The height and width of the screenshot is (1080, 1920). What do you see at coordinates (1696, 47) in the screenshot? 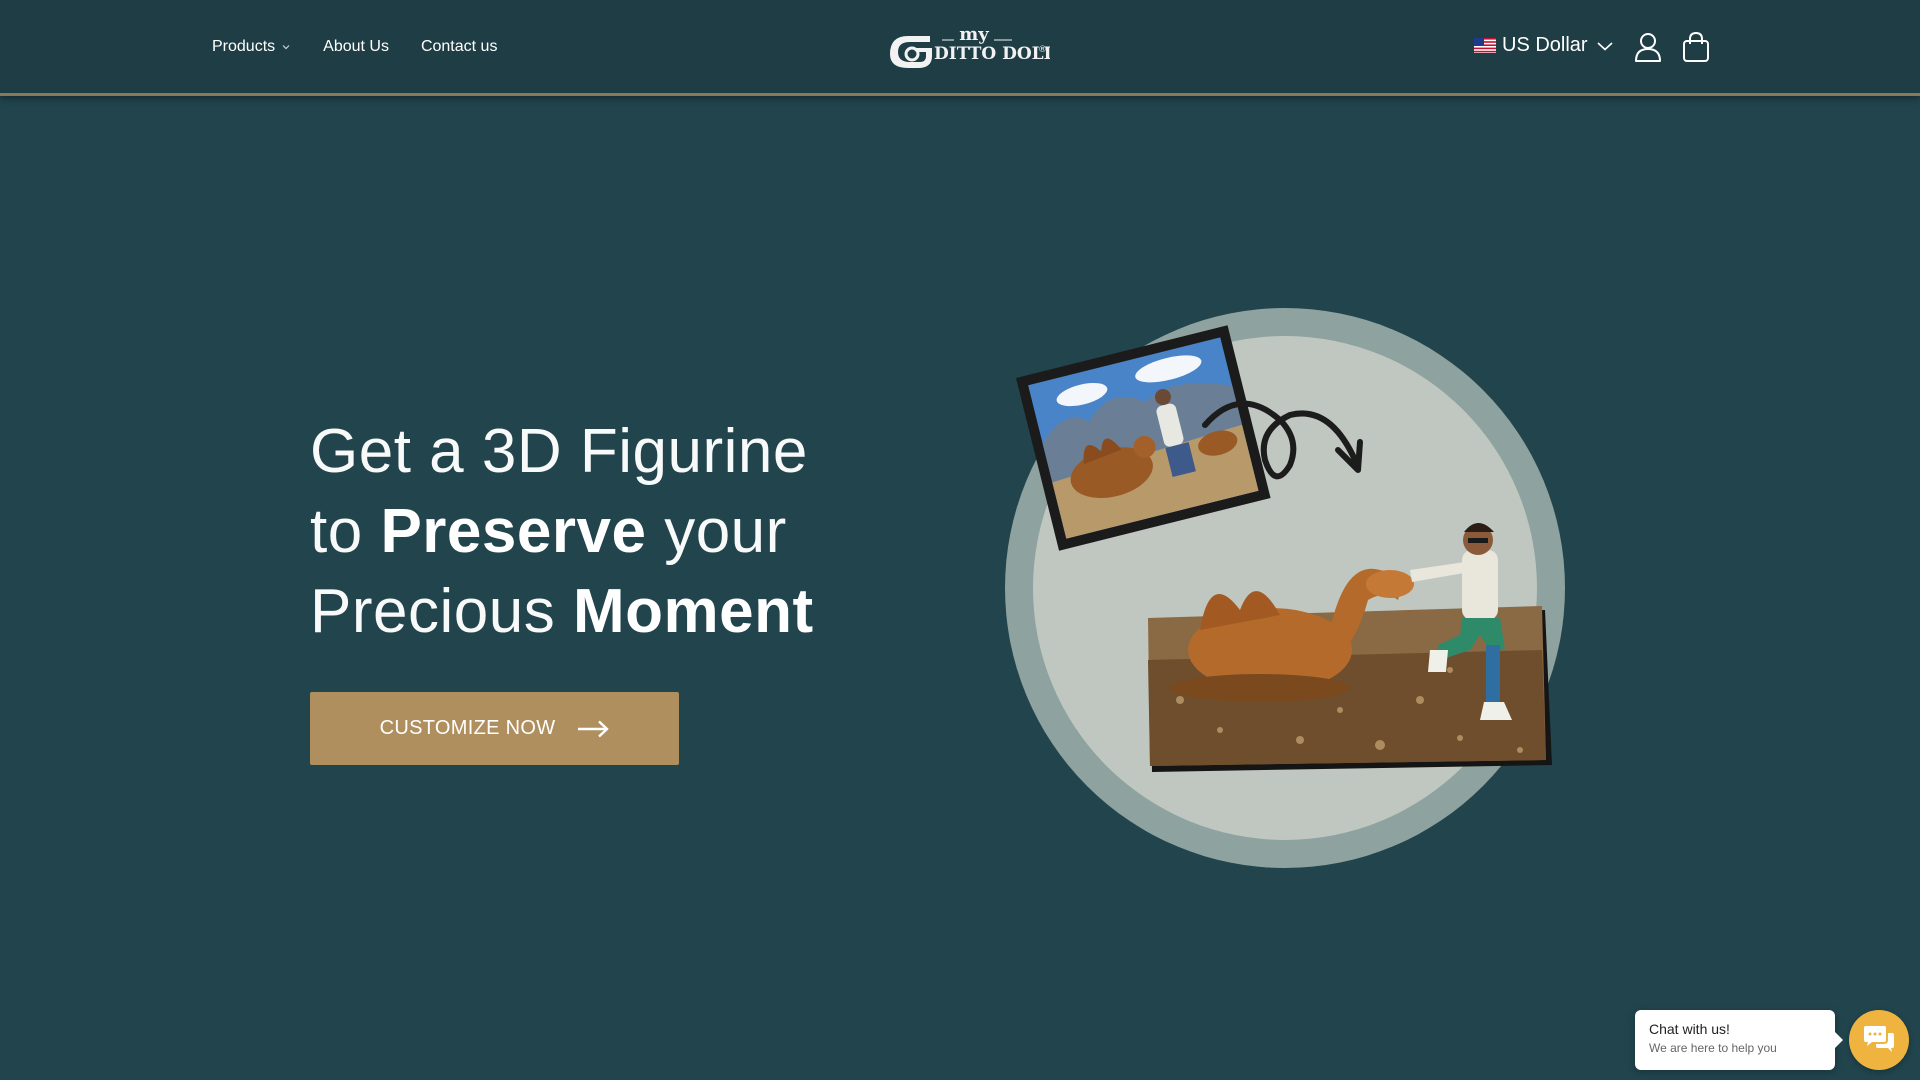
I see `shopping-bag-icon` at bounding box center [1696, 47].